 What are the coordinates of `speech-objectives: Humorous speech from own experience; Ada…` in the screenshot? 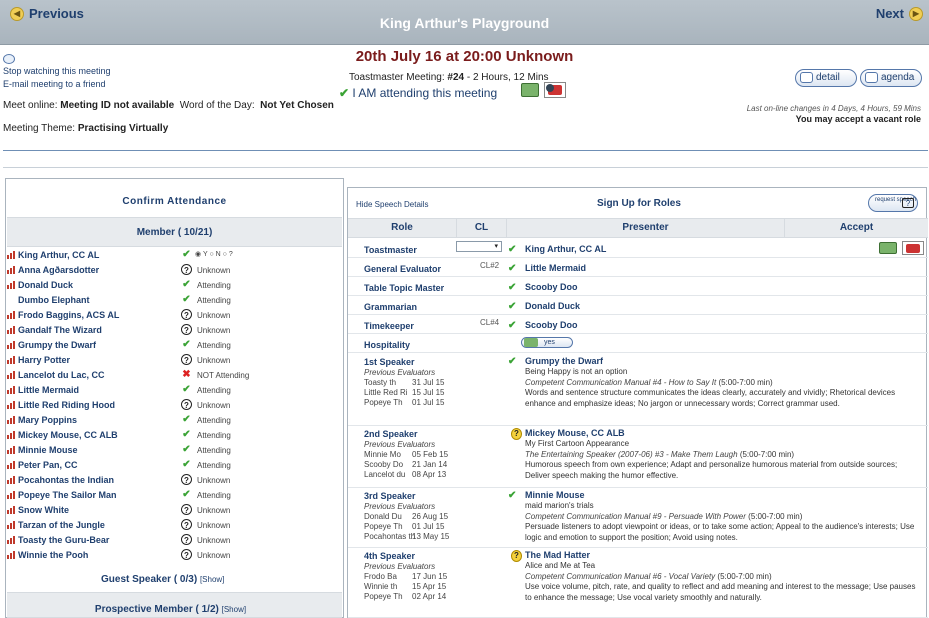 It's located at (711, 470).